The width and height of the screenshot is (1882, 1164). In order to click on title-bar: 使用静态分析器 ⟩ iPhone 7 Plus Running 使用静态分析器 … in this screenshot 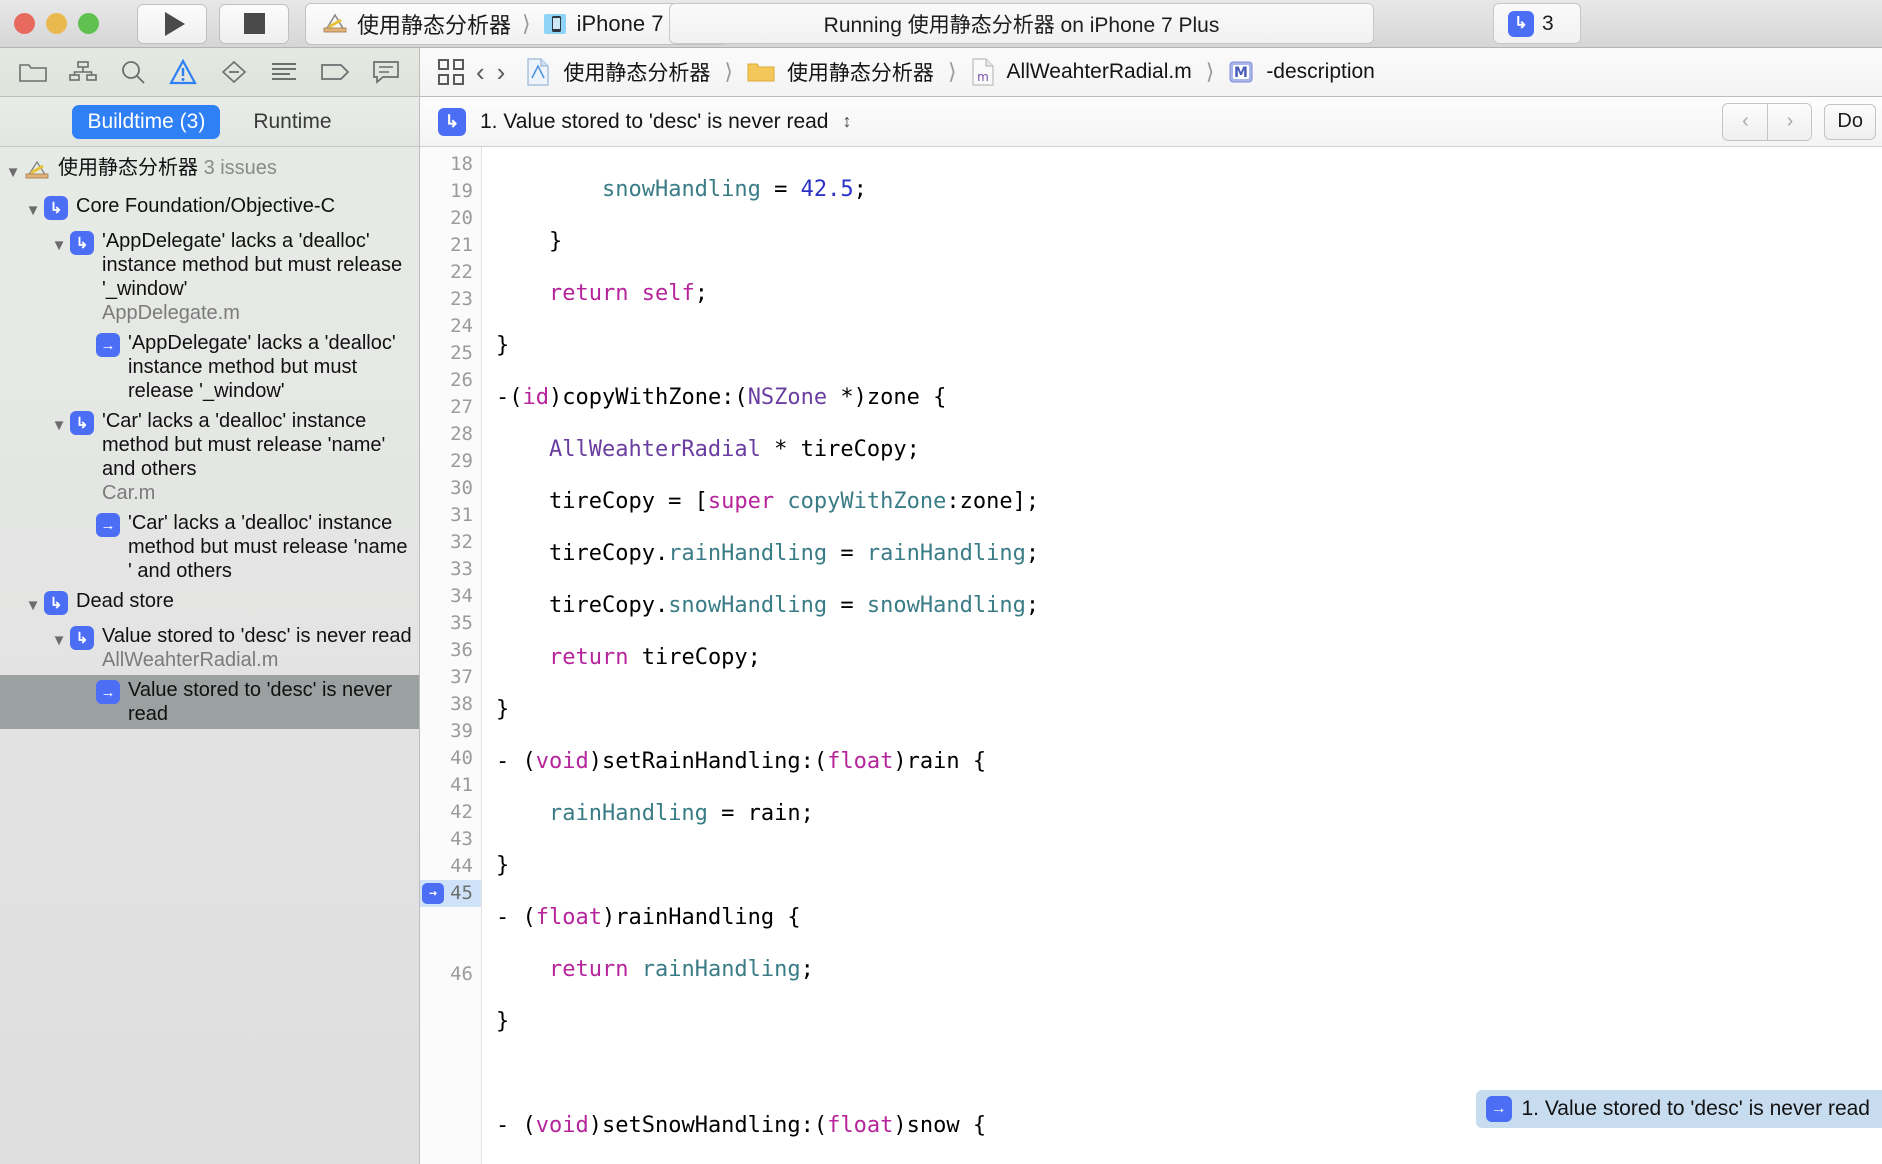, I will do `click(941, 24)`.